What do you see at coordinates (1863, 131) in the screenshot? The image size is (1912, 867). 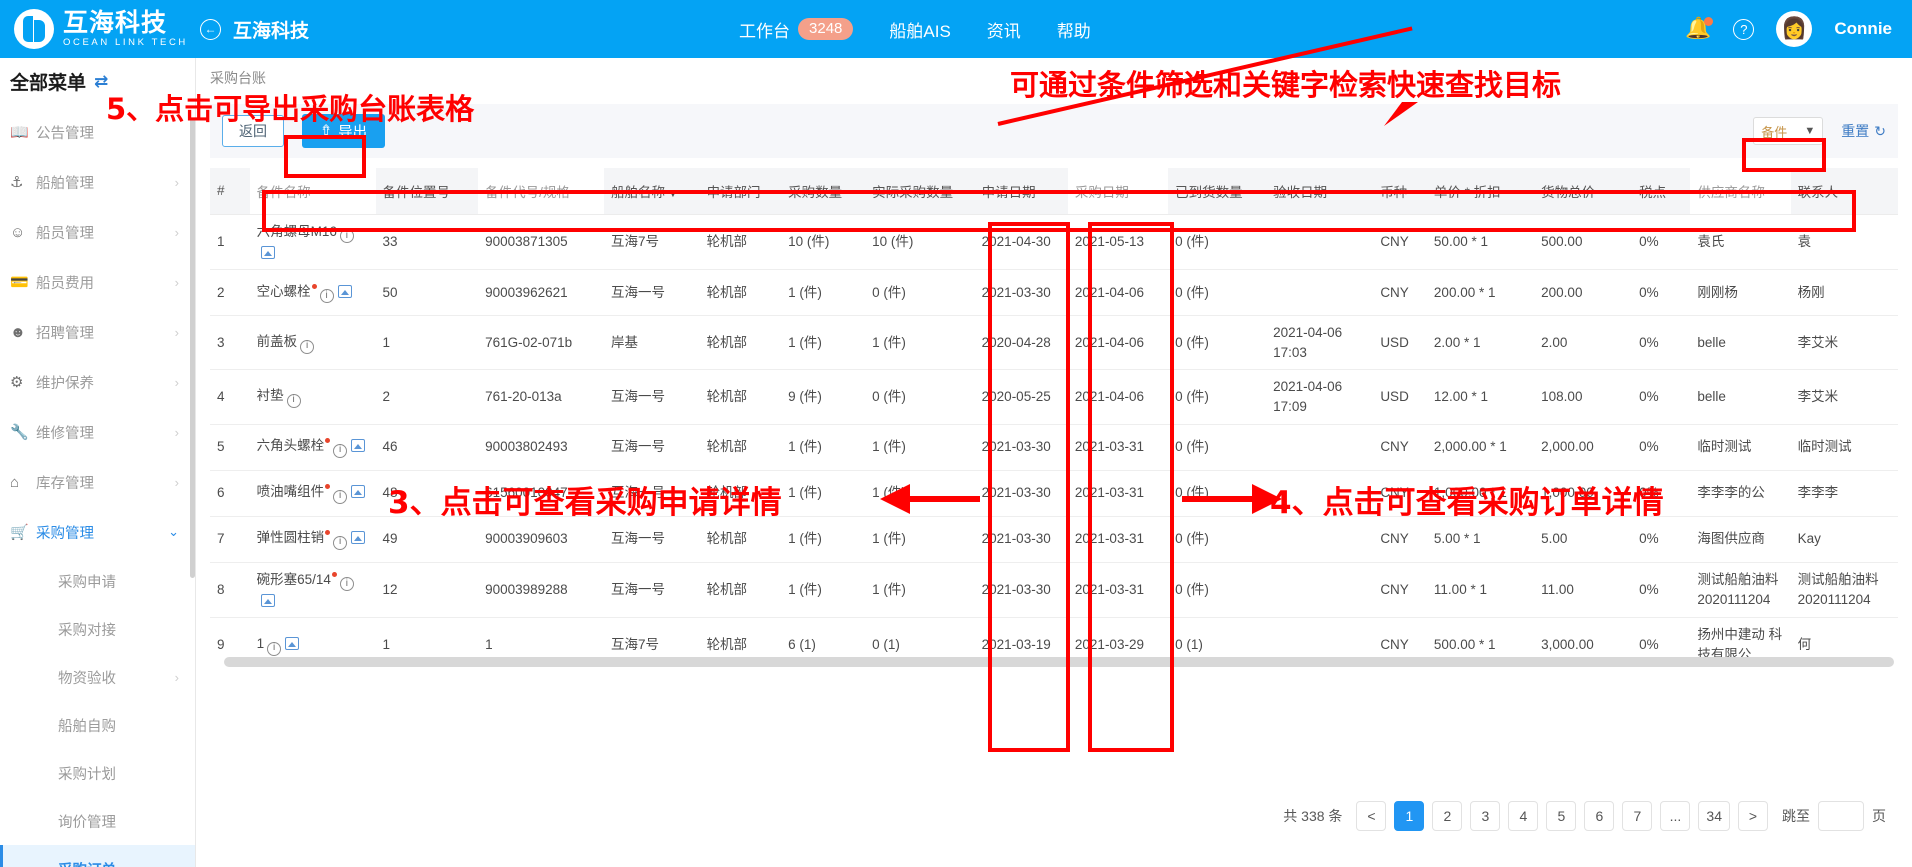 I see `reset-button: 重置 ↻` at bounding box center [1863, 131].